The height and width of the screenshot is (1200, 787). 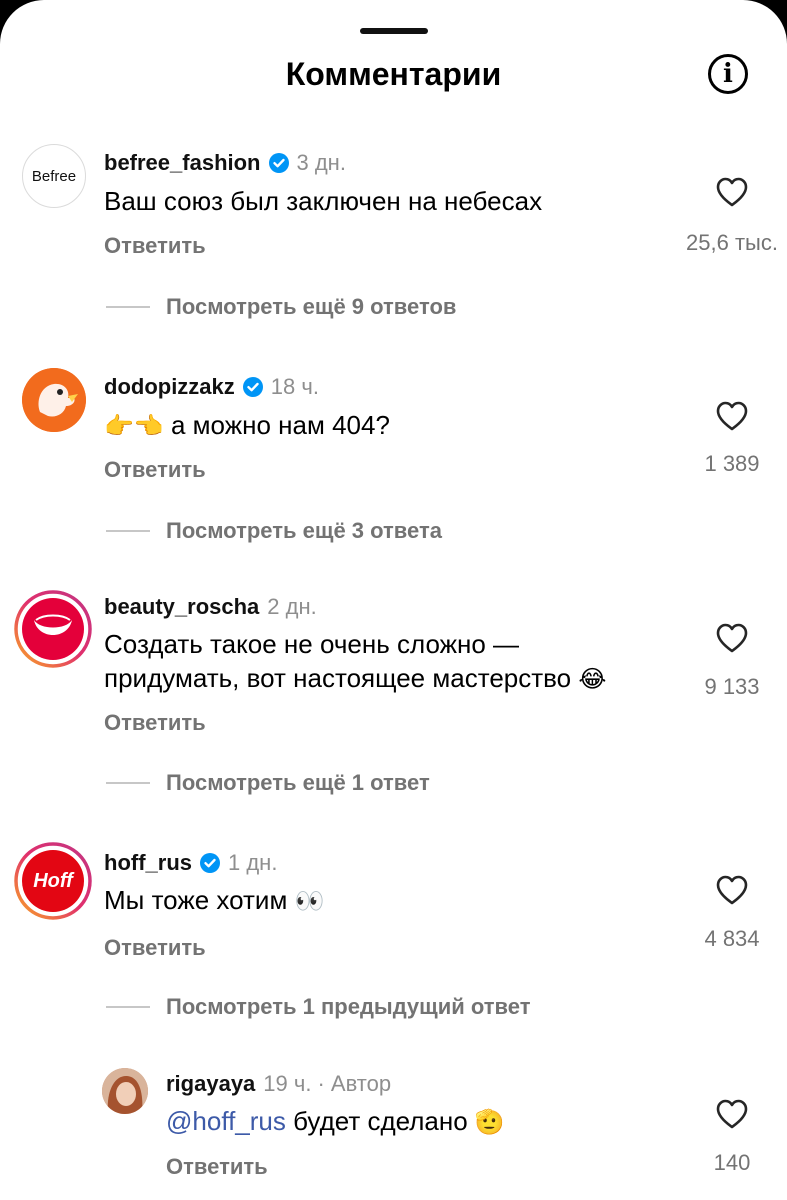 What do you see at coordinates (298, 782) in the screenshot?
I see `view-more-replies-label: Посмотреть ещё 1 ответ` at bounding box center [298, 782].